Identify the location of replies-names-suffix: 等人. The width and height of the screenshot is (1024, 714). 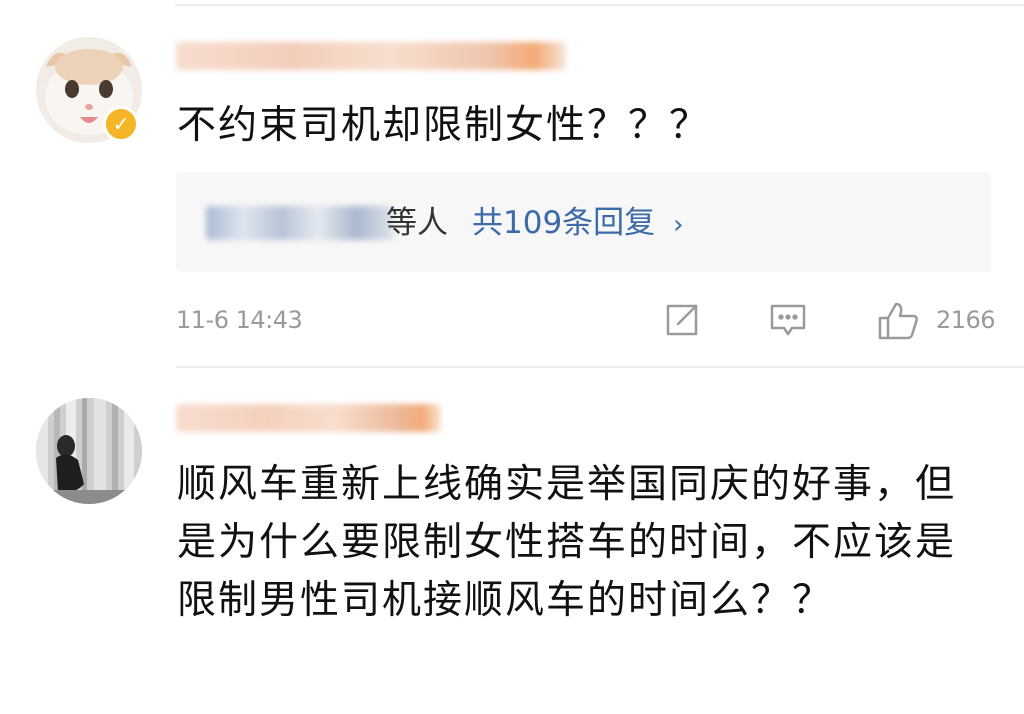
(417, 223).